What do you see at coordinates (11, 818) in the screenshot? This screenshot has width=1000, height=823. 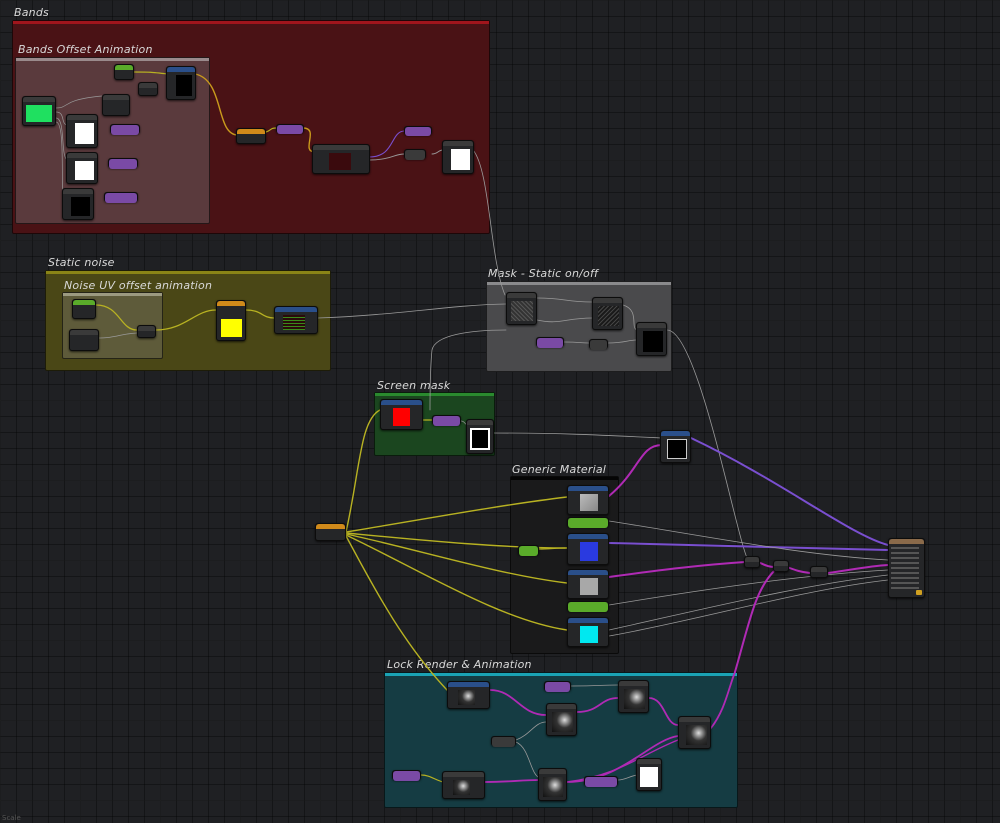 I see `canvas-watermark: Scale` at bounding box center [11, 818].